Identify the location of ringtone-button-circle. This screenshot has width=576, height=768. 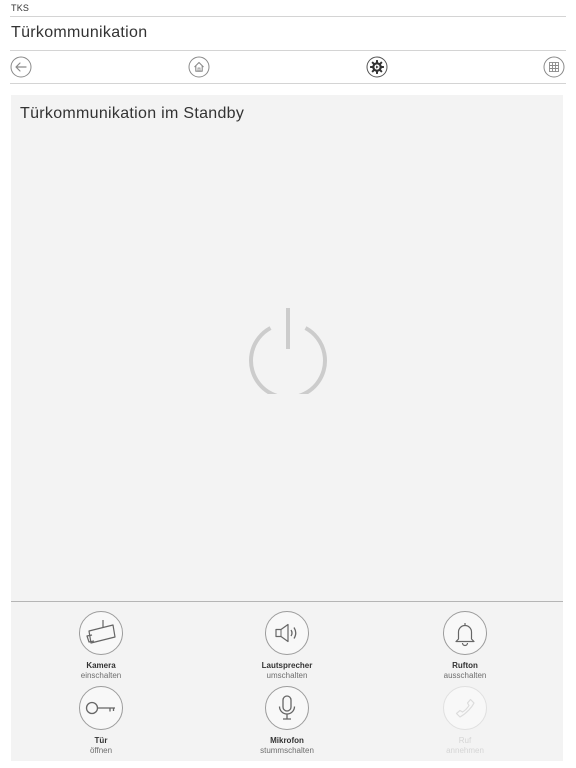
(465, 633).